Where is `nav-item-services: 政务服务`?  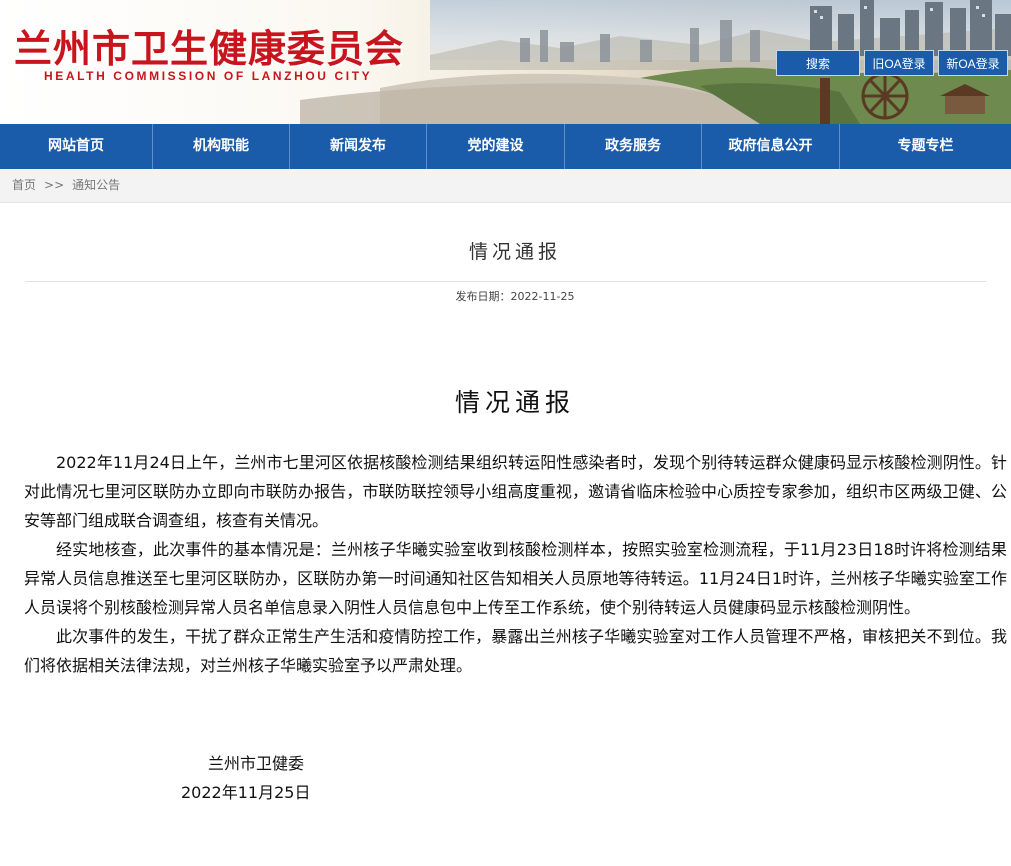 nav-item-services: 政务服务 is located at coordinates (633, 146).